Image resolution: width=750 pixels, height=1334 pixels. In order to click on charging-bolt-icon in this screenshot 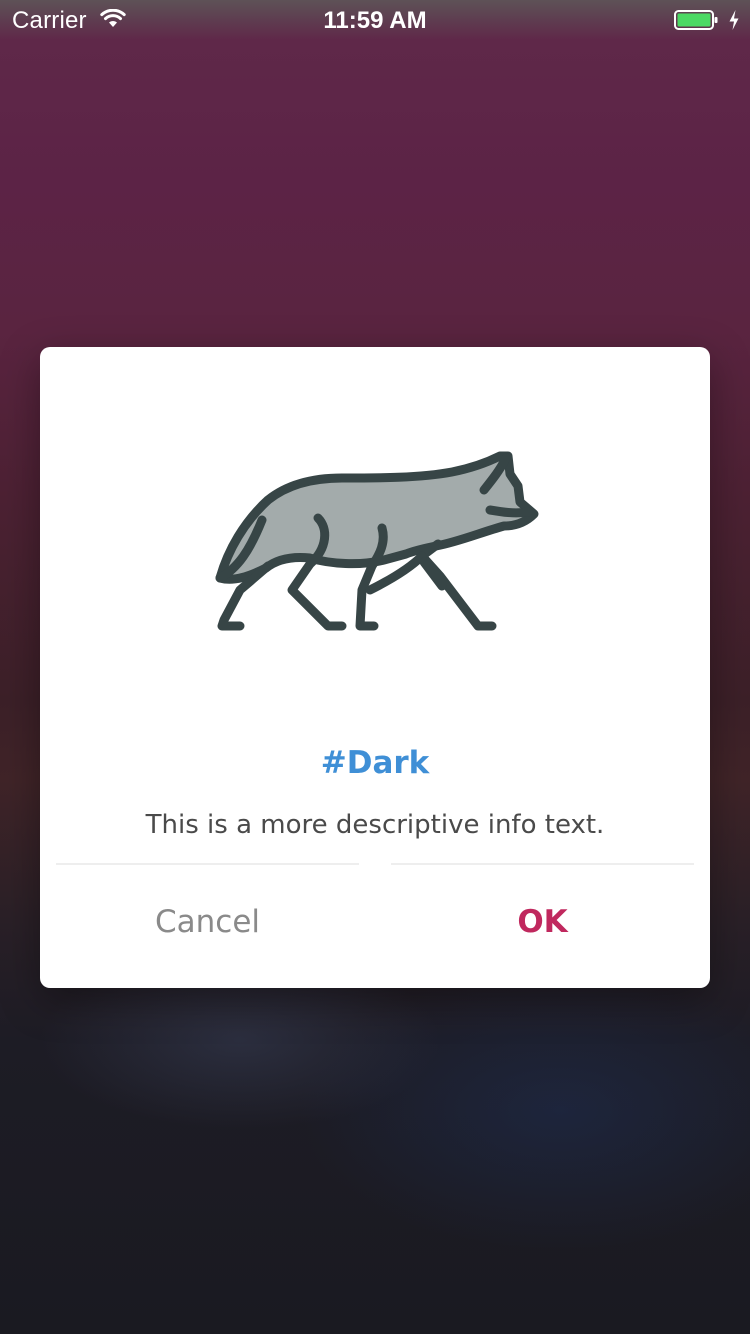, I will do `click(734, 20)`.